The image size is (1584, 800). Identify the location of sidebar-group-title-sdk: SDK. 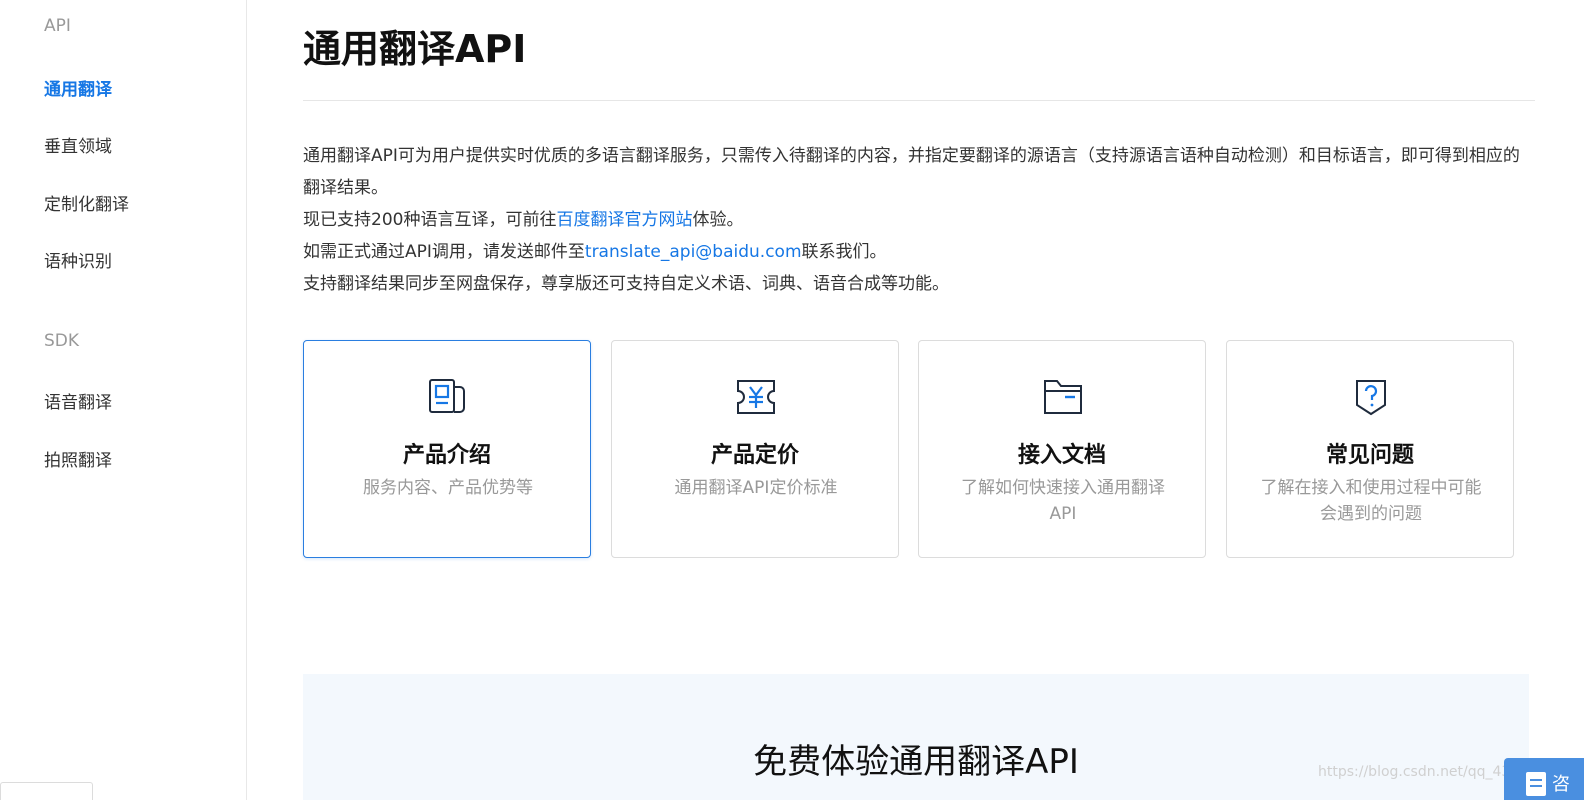
(62, 341).